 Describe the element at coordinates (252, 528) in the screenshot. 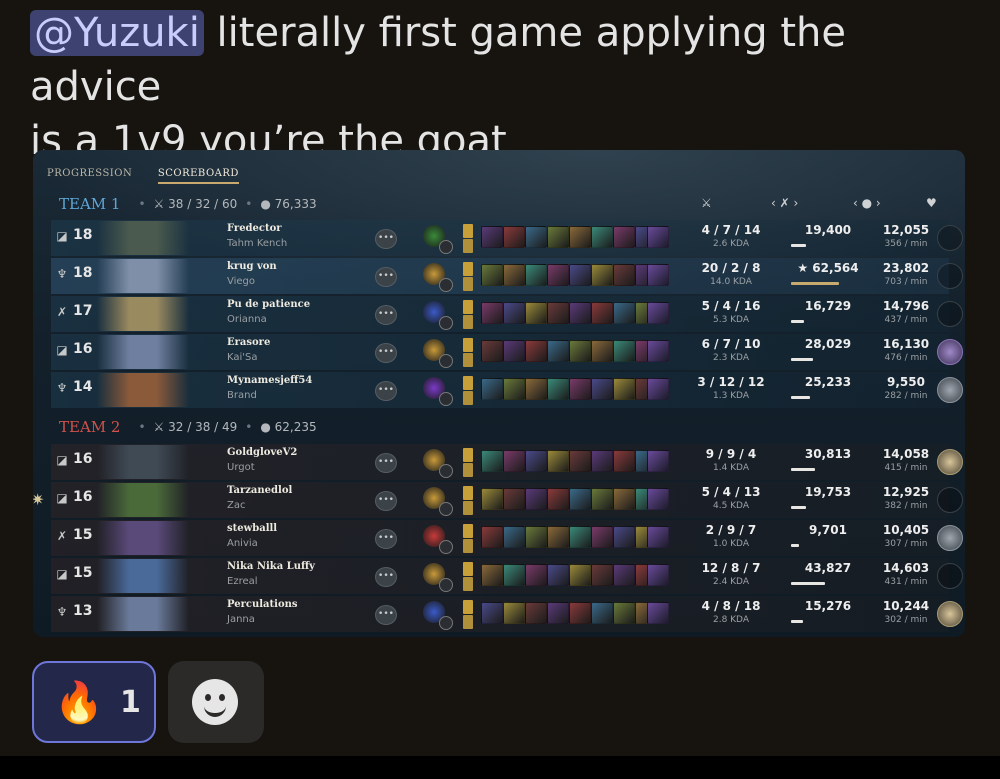

I see `player-name: stewballl` at that location.